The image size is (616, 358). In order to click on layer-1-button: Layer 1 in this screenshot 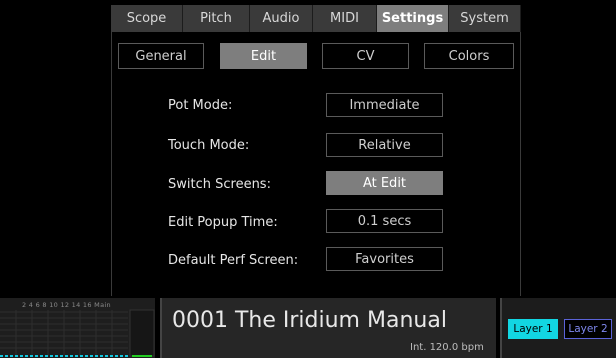, I will do `click(533, 329)`.